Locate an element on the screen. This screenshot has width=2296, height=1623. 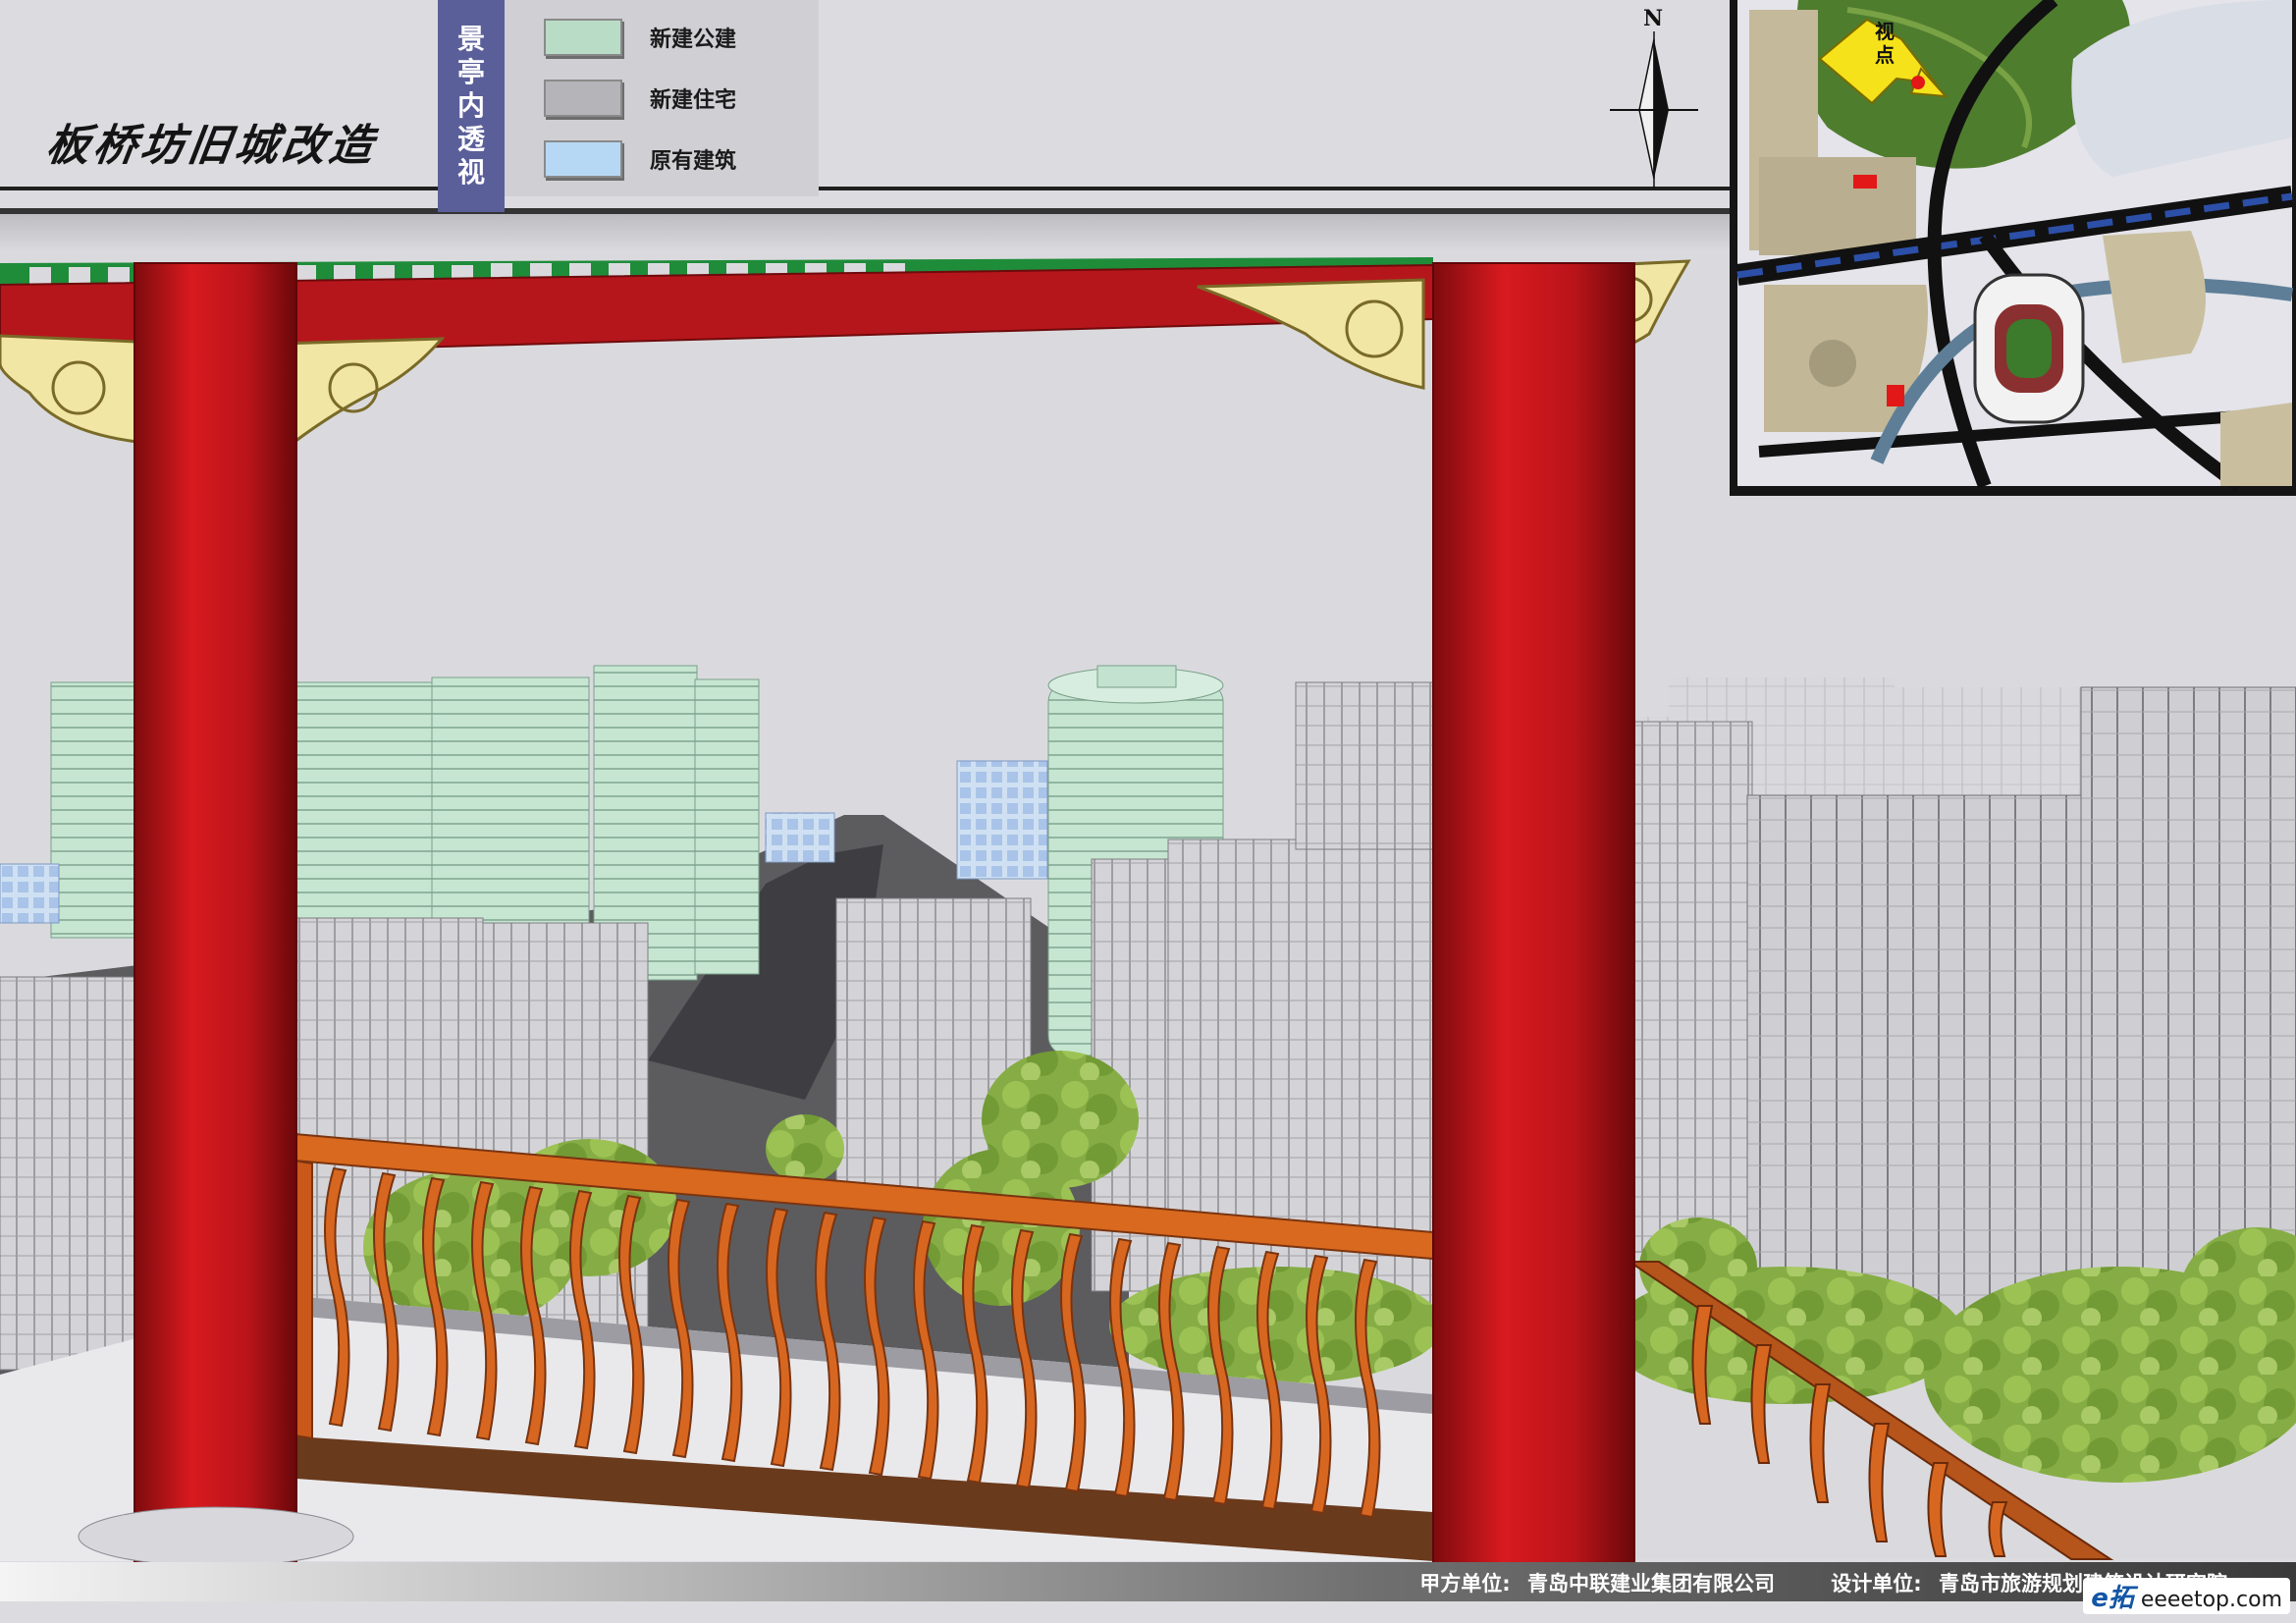
legend-label: 新建住宅 is located at coordinates (693, 101).